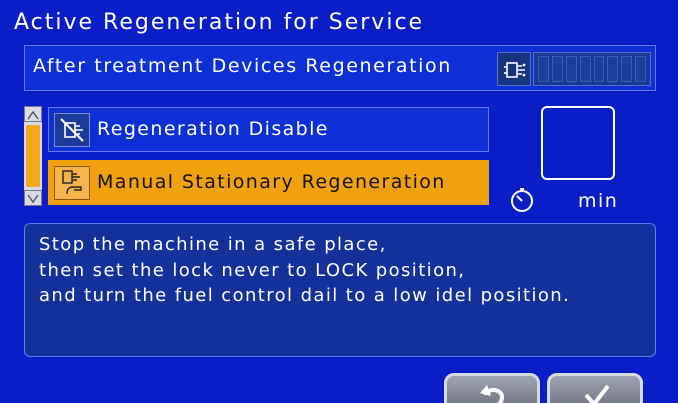 The width and height of the screenshot is (678, 403). Describe the element at coordinates (242, 66) in the screenshot. I see `aftertreatment-label: After treatment Devices Regeneration` at that location.